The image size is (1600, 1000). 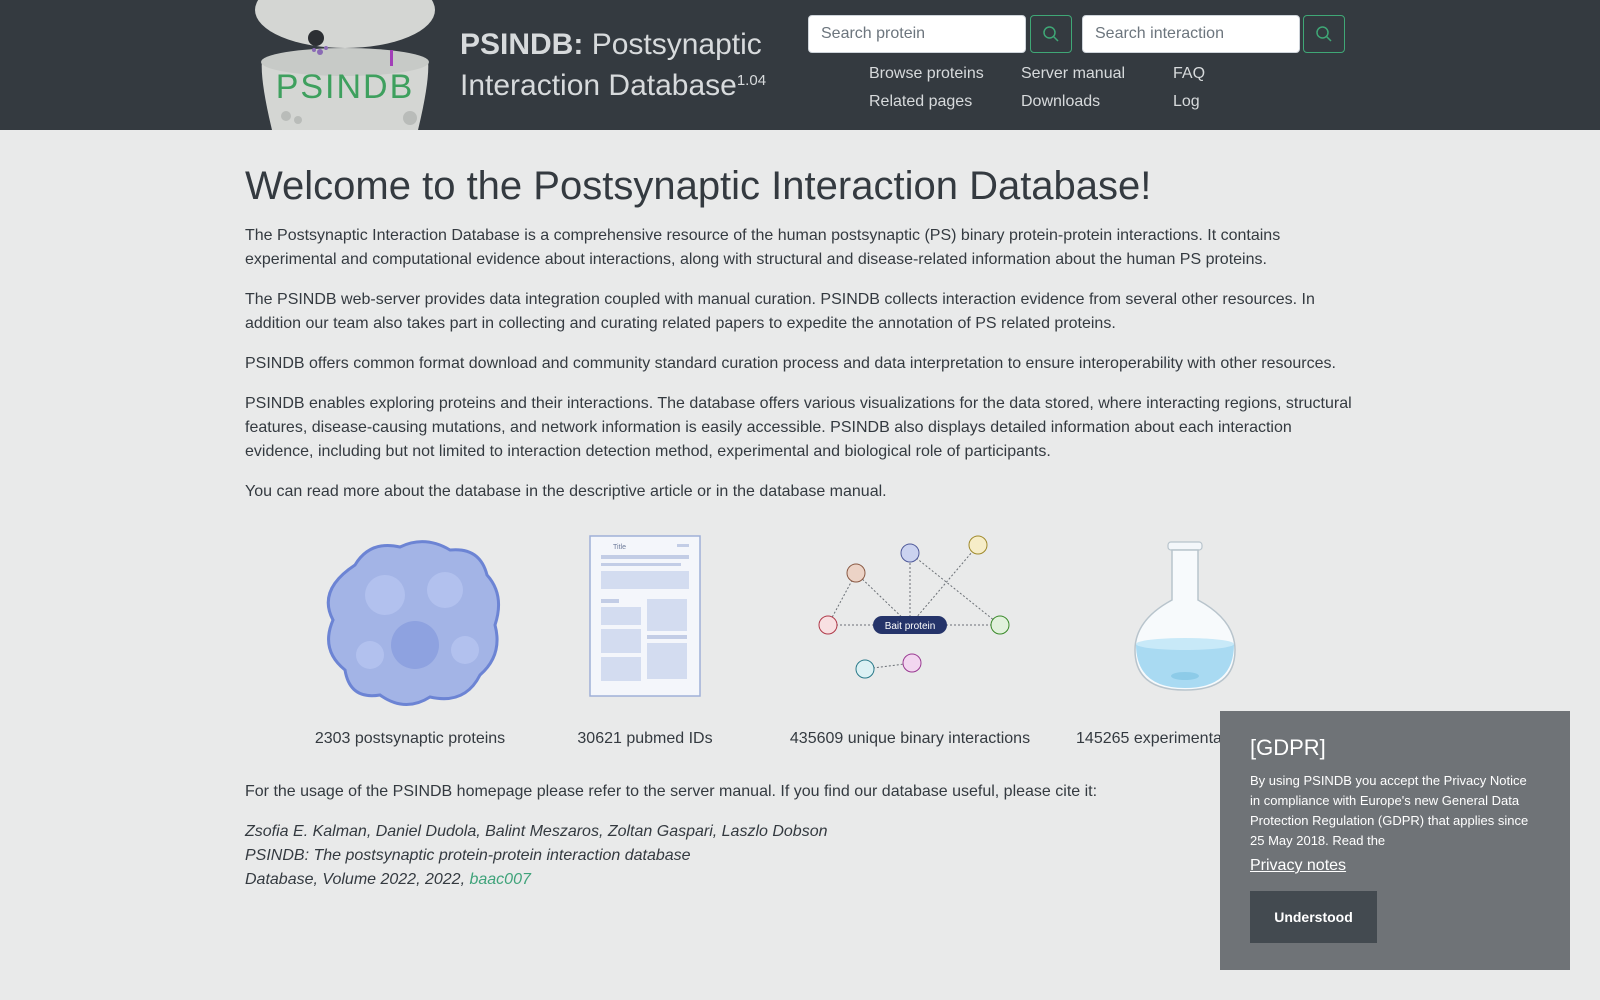 I want to click on understood-button: Understood, so click(x=1313, y=917).